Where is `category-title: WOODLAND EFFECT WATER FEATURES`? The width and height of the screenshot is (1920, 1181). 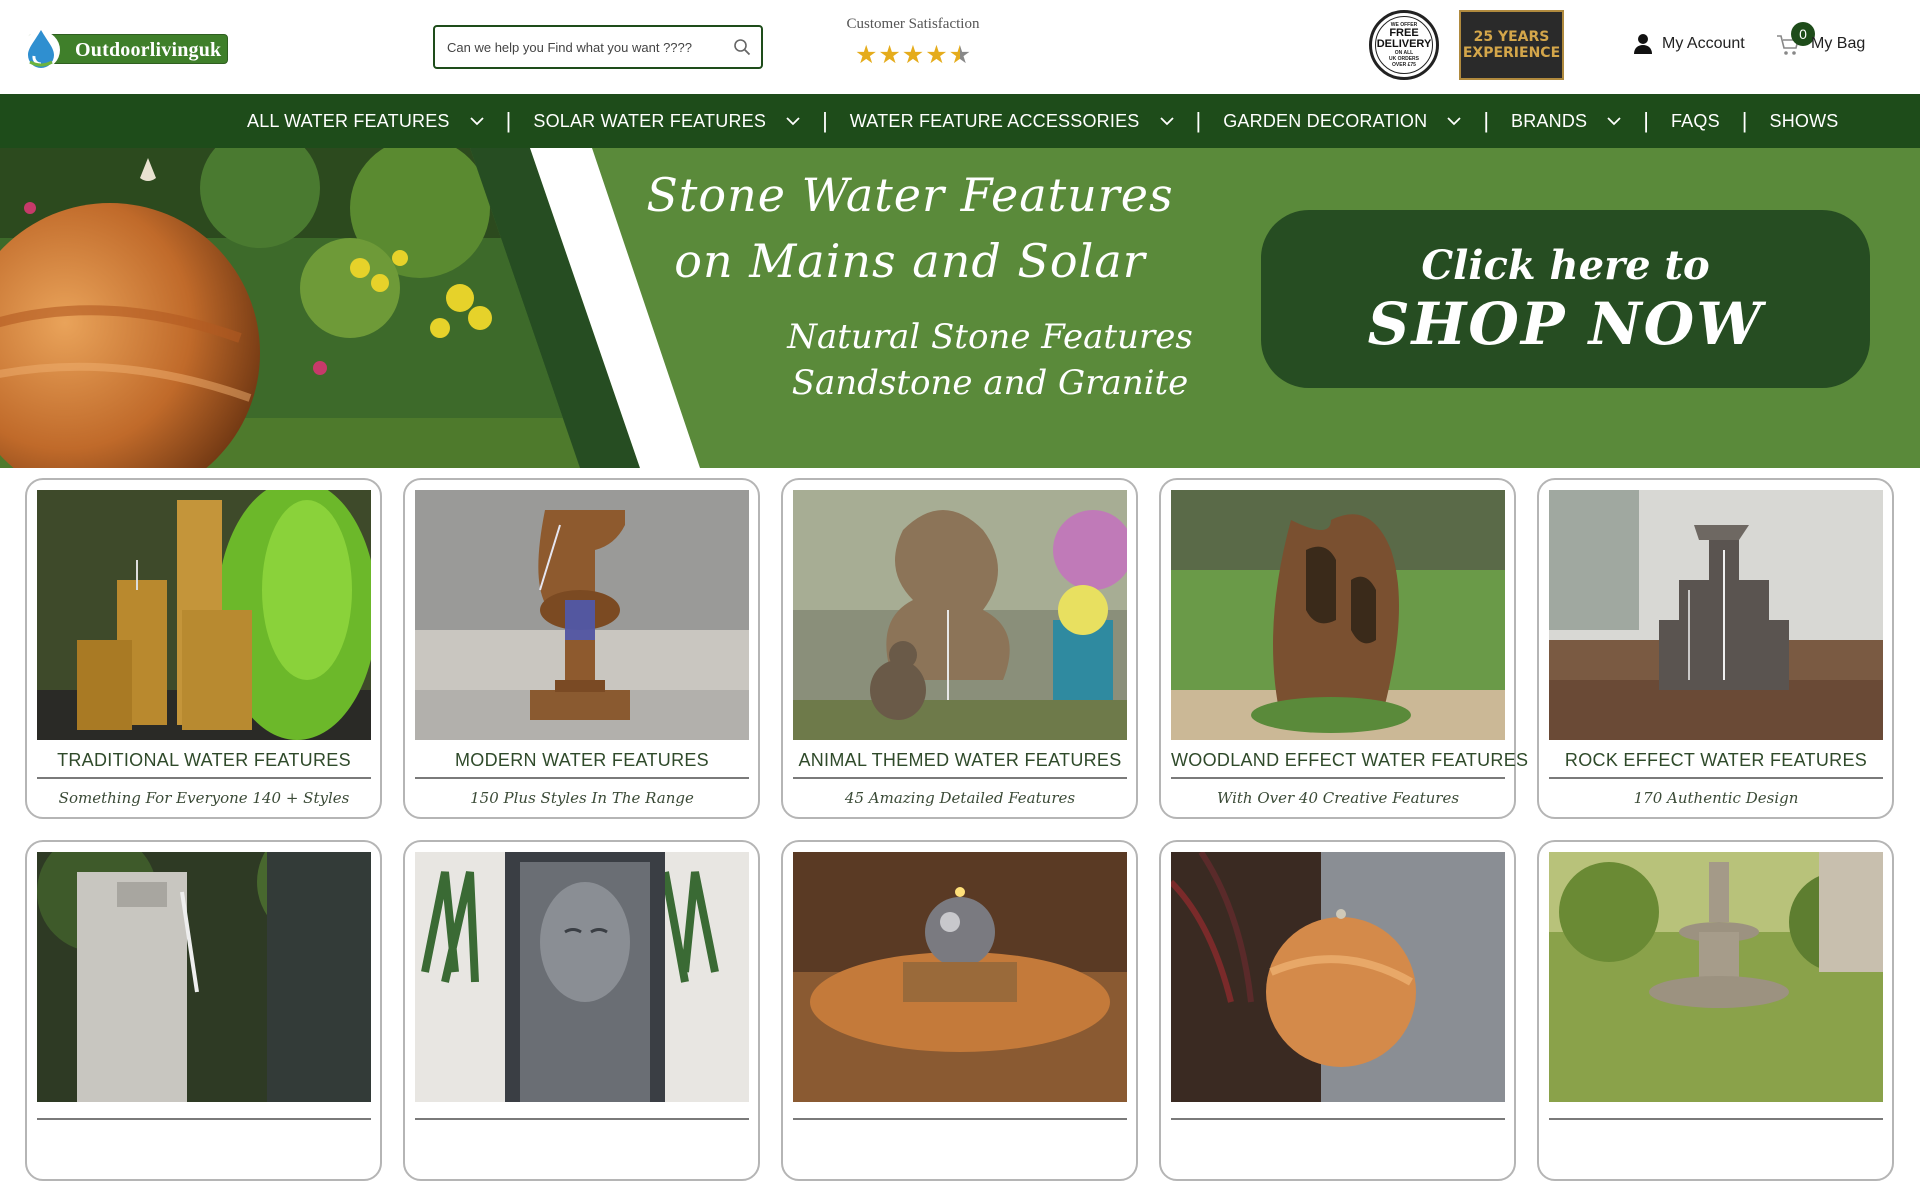
category-title: WOODLAND EFFECT WATER FEATURES is located at coordinates (1349, 764).